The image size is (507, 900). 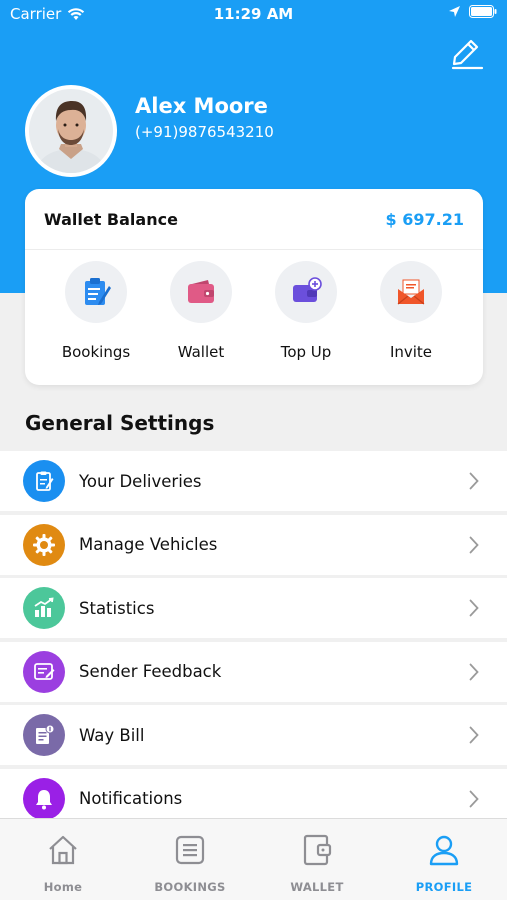 I want to click on home-icon, so click(x=63, y=850).